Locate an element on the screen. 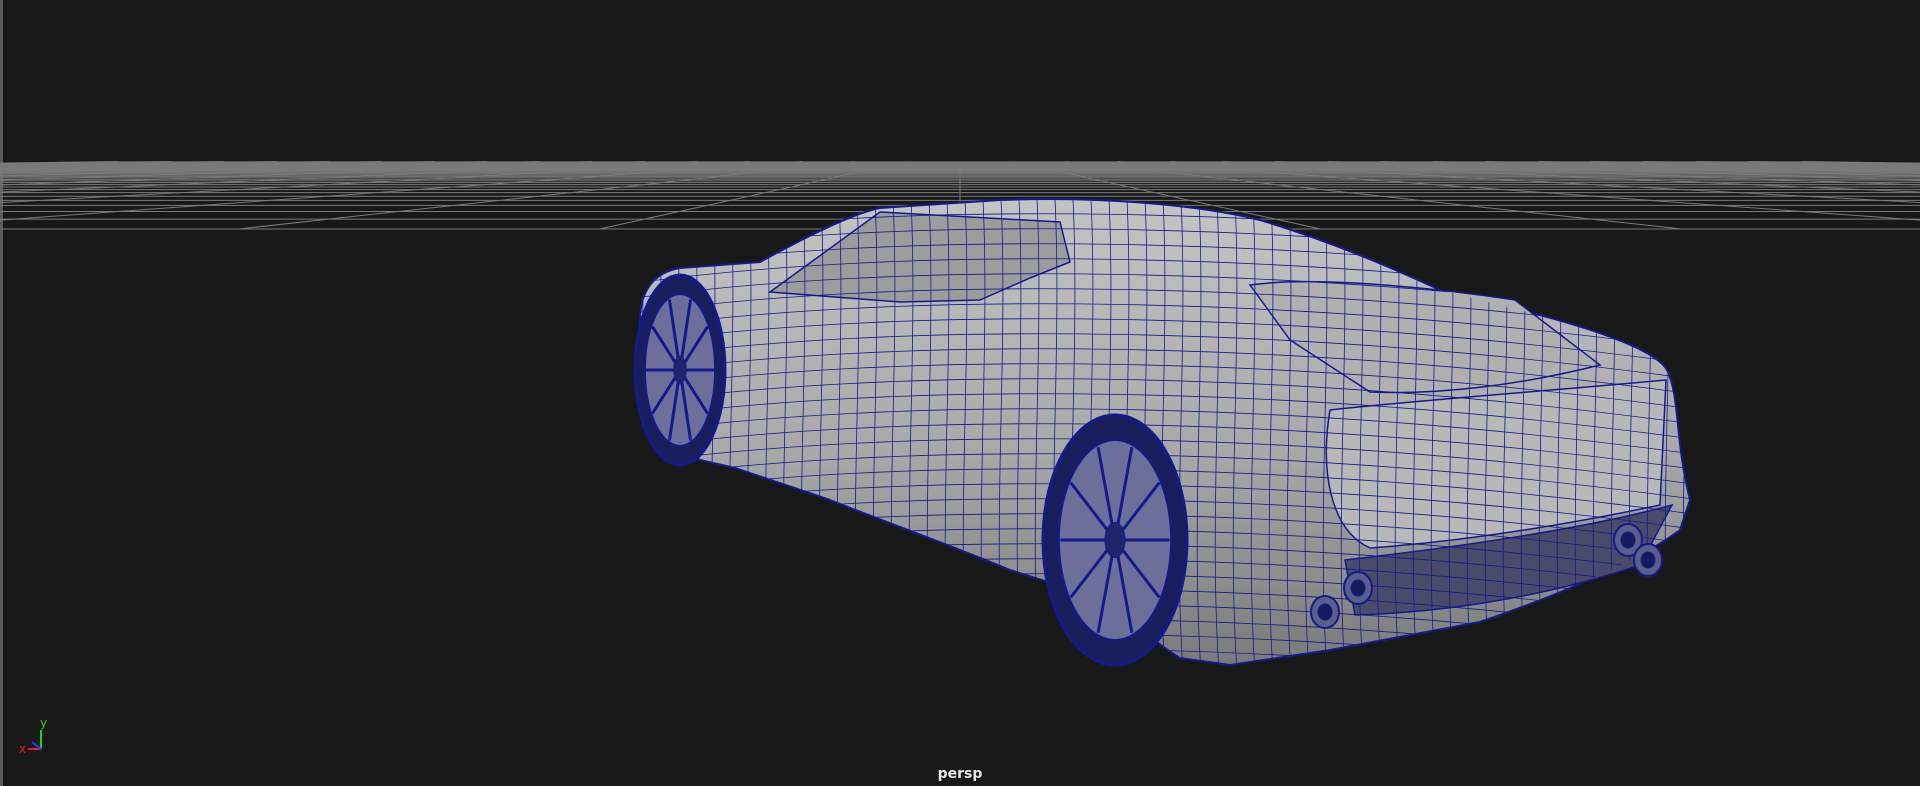 The image size is (1920, 786). y-axis-label: y is located at coordinates (43, 723).